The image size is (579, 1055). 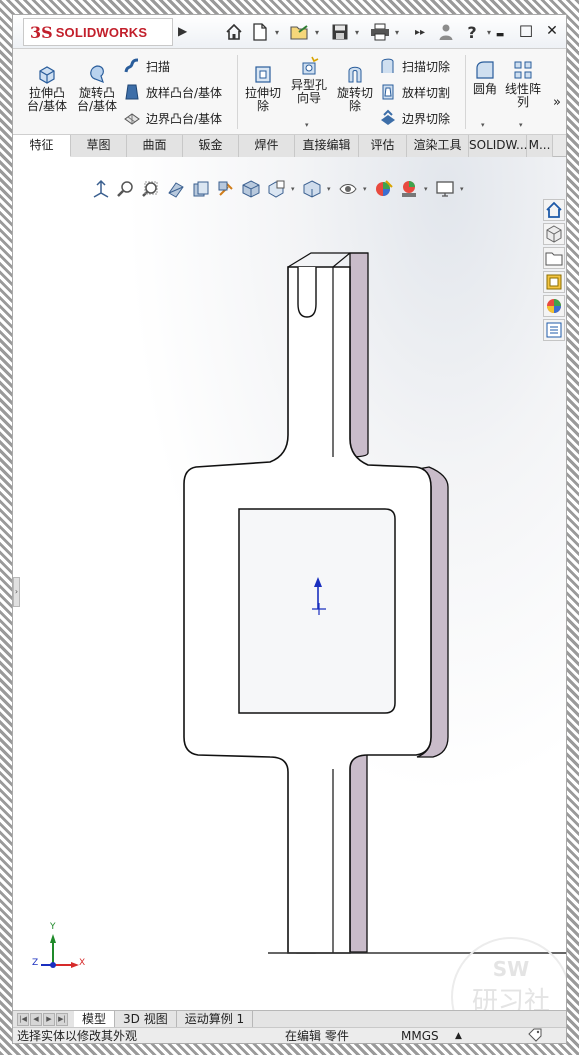 I want to click on boundary-boss-icon, so click(x=132, y=119).